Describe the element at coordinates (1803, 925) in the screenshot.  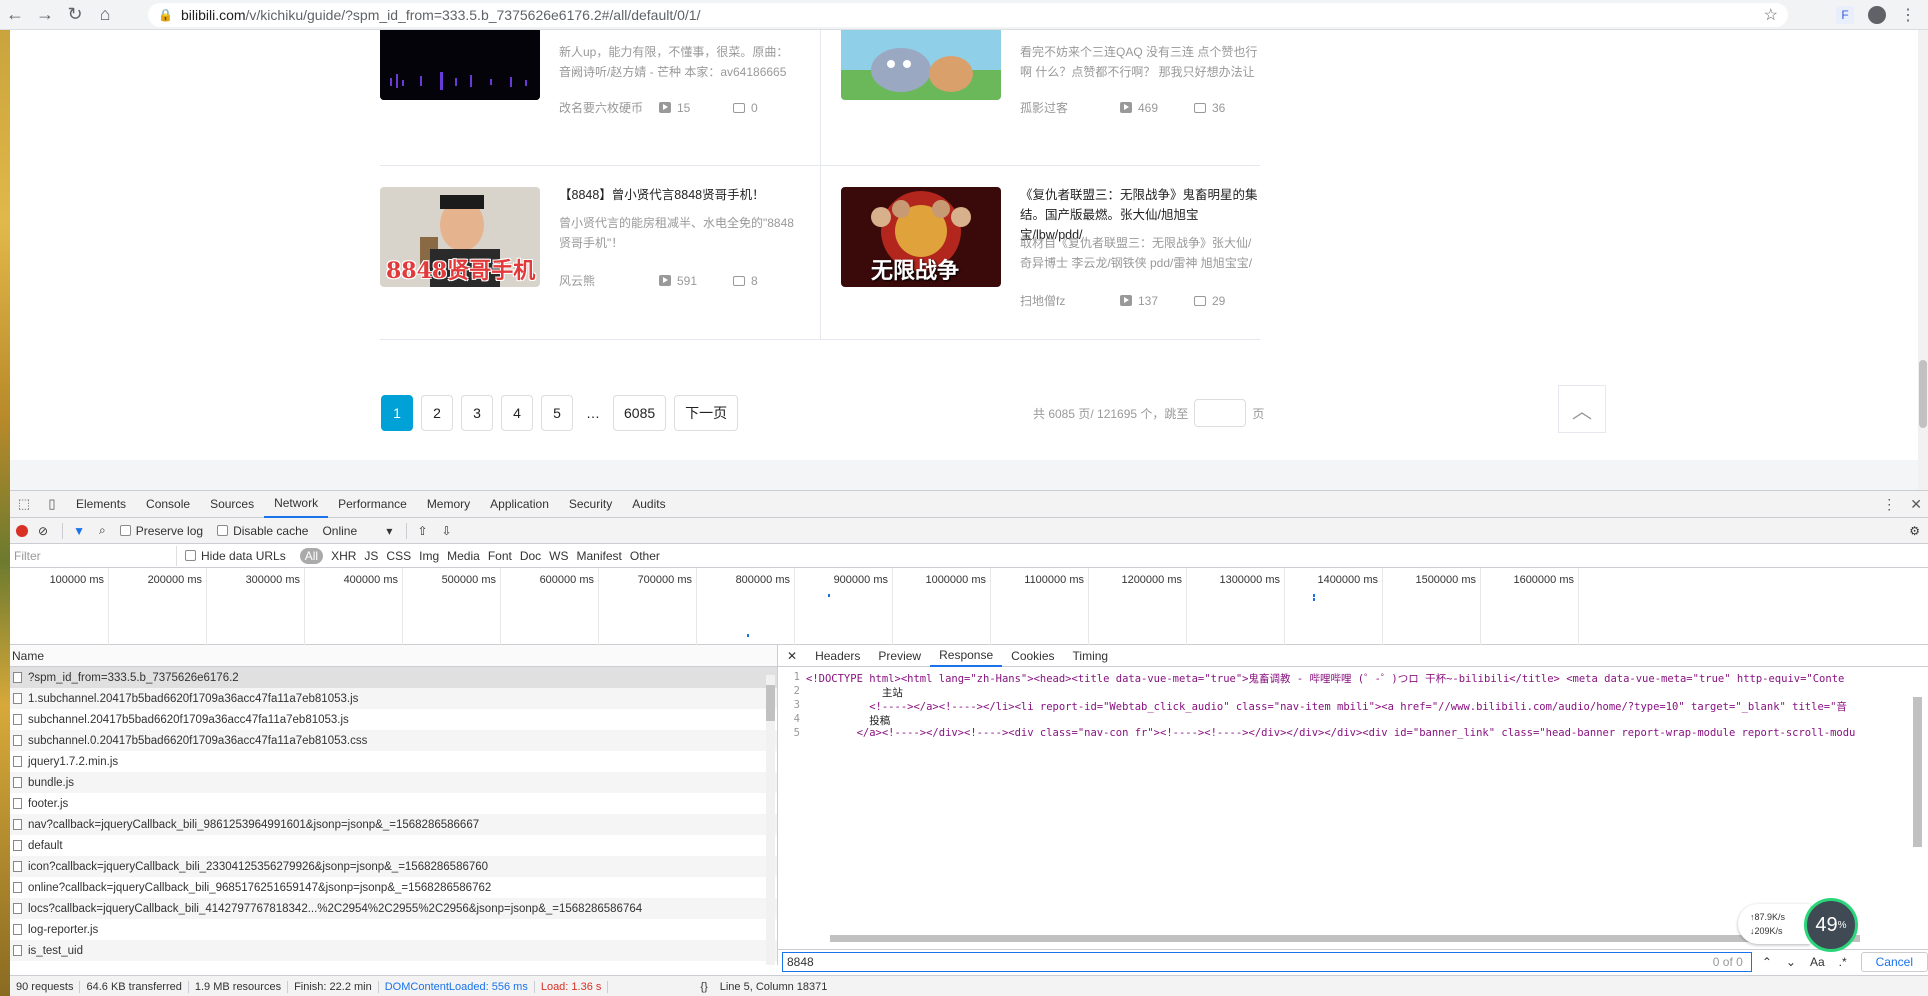
I see `network-speed-widget: ↑87.9K/s ↓209K/s 49%` at that location.